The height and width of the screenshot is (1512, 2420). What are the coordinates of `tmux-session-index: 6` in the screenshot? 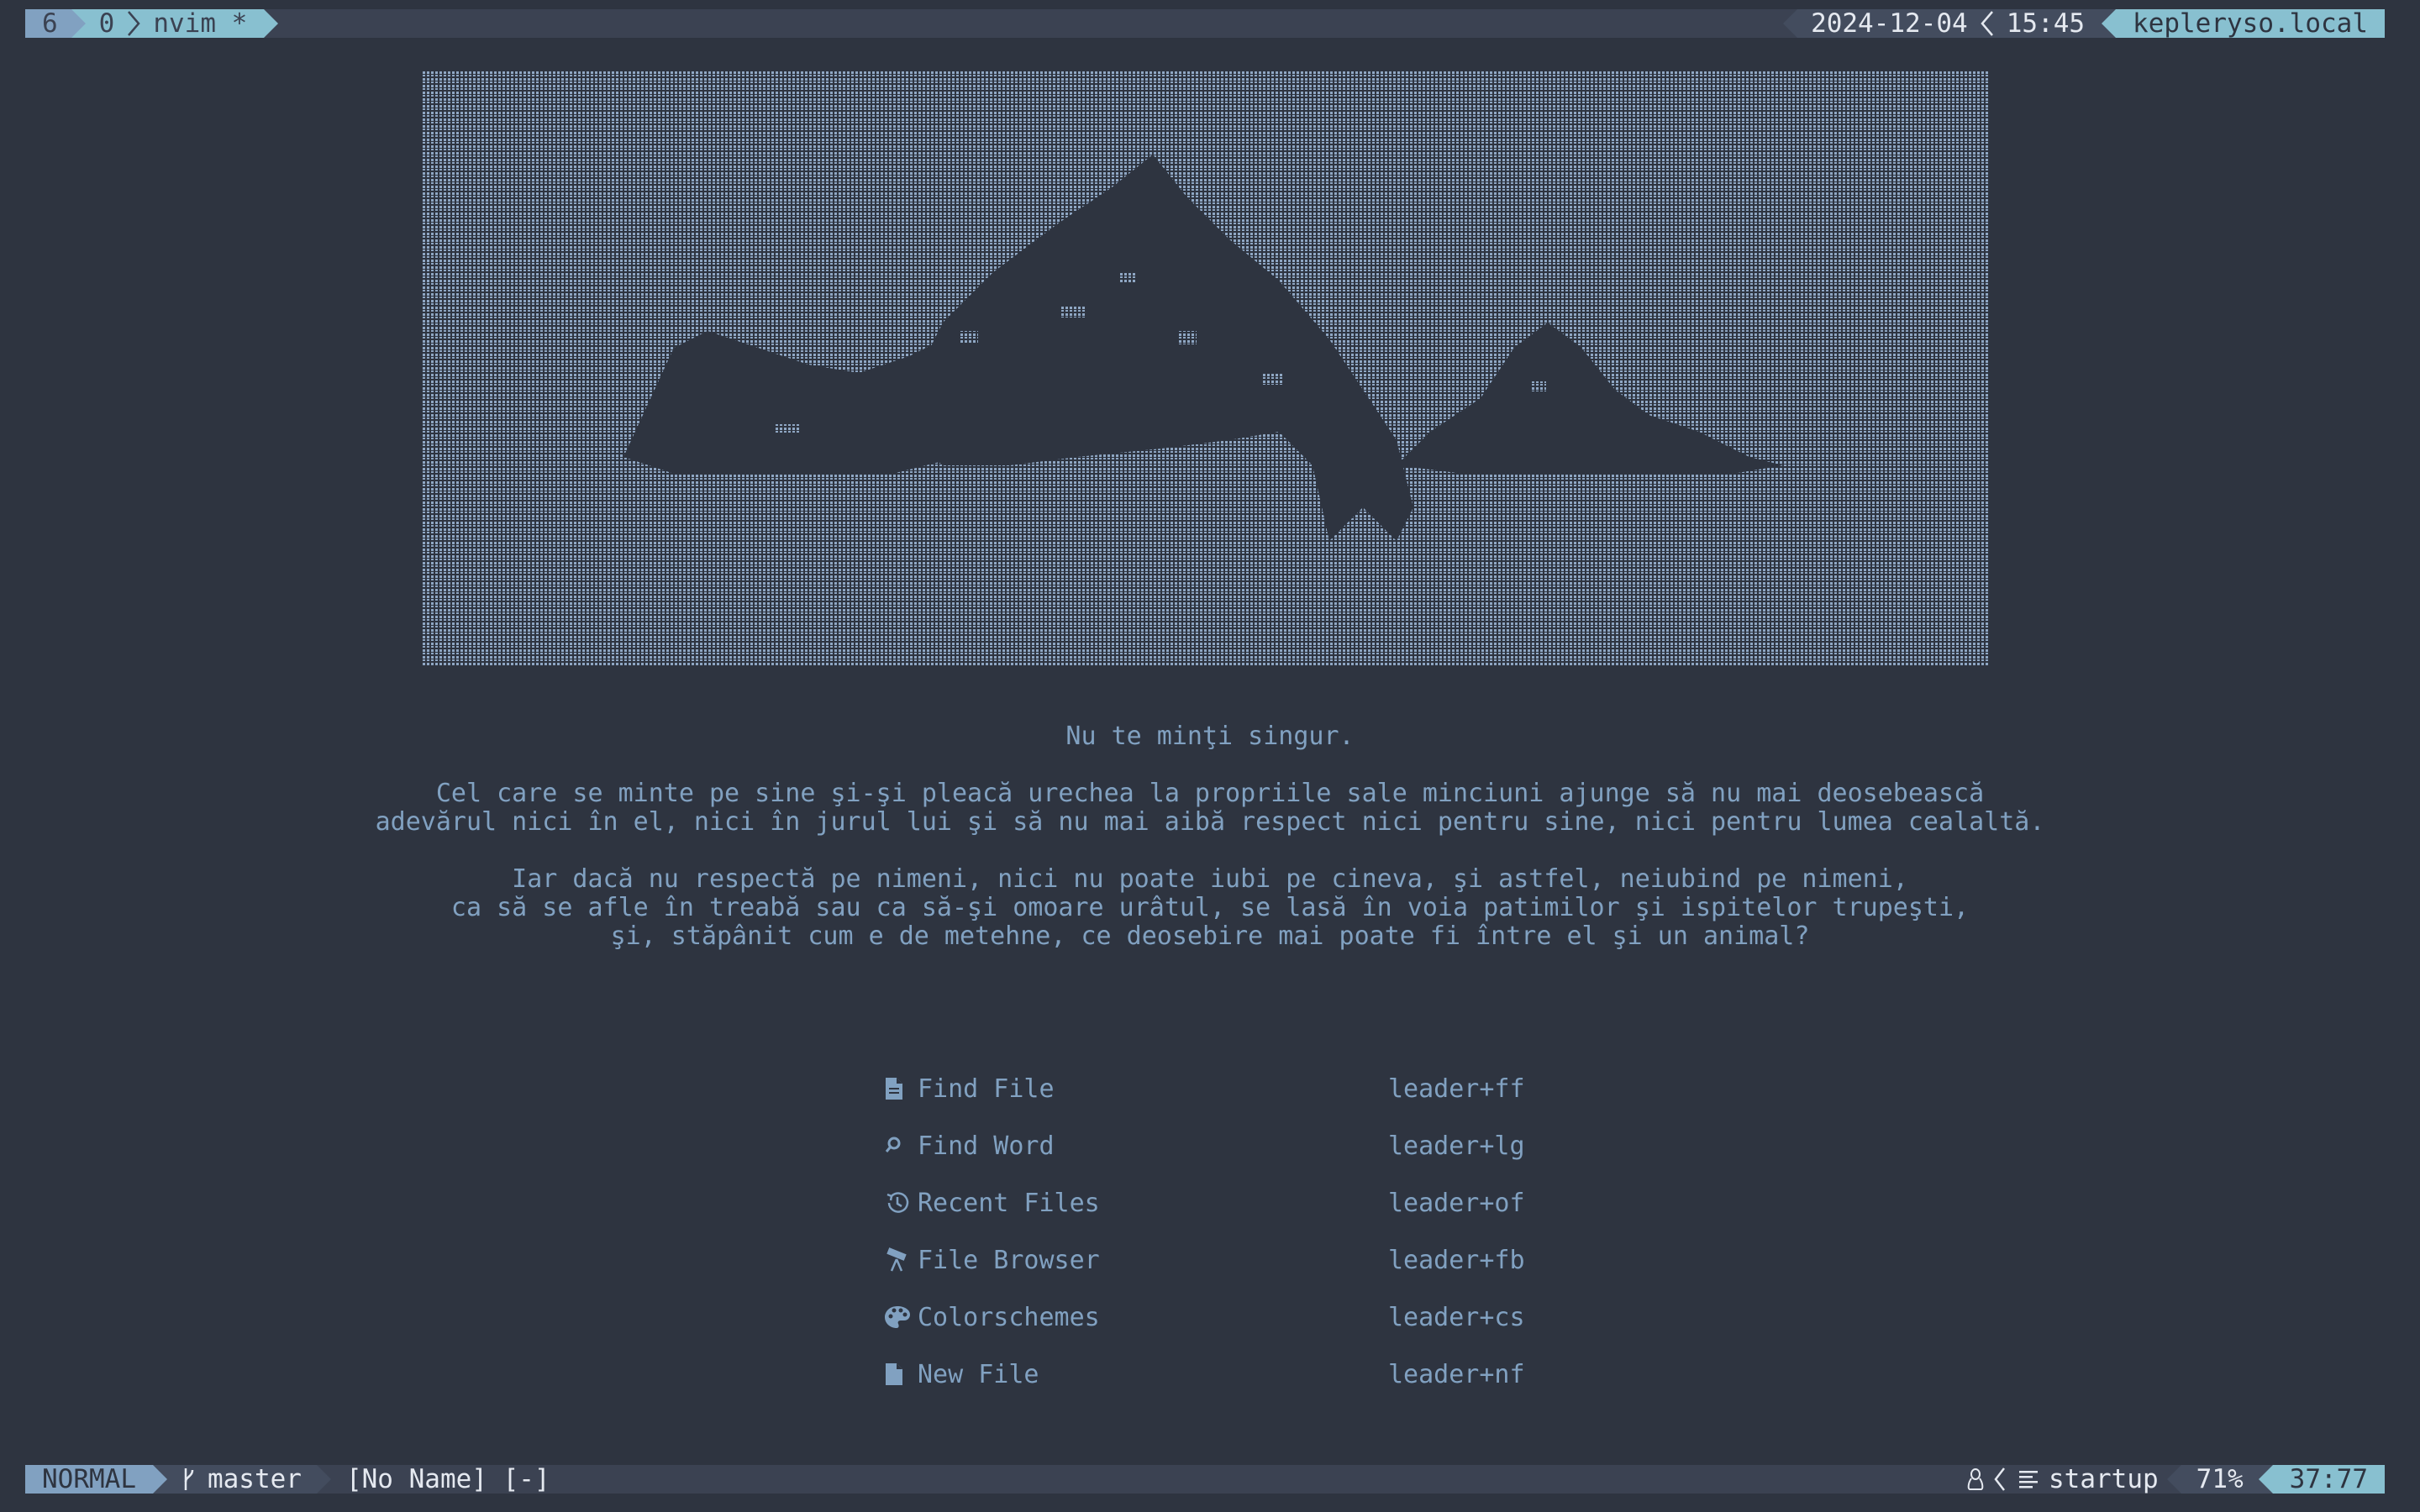 It's located at (48, 23).